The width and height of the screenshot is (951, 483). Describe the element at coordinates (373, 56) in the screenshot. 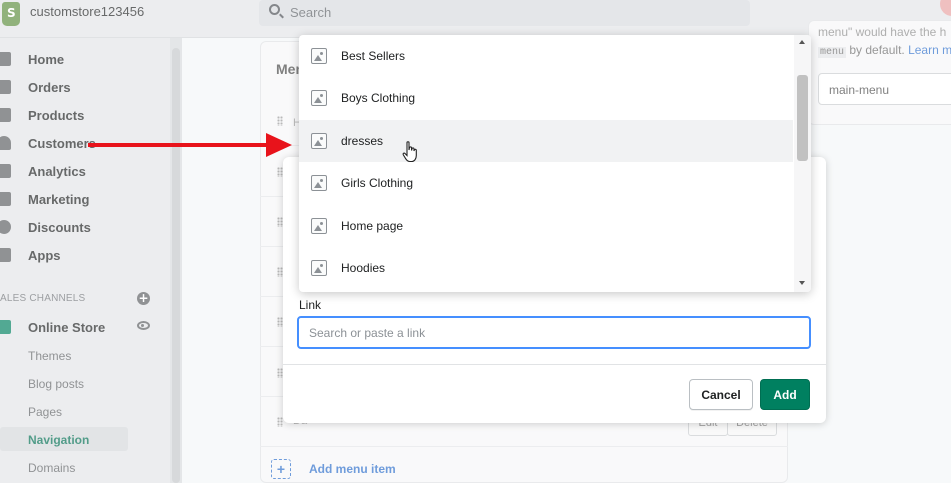

I see `dropdown-item-label: Best Sellers` at that location.